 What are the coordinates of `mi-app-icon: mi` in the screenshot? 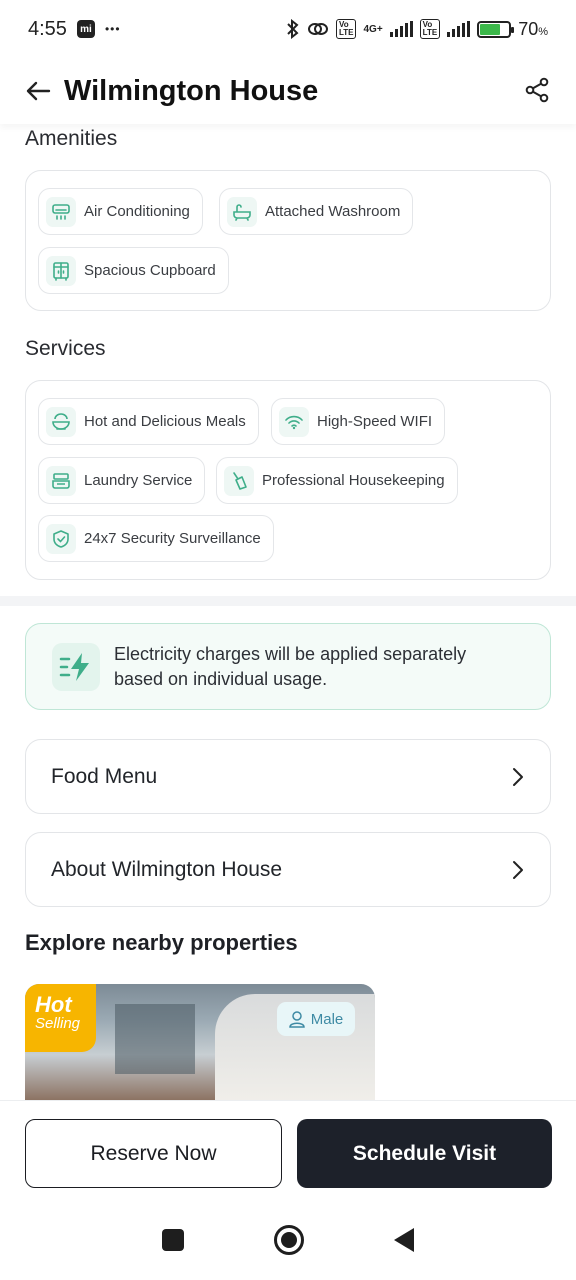 It's located at (85, 29).